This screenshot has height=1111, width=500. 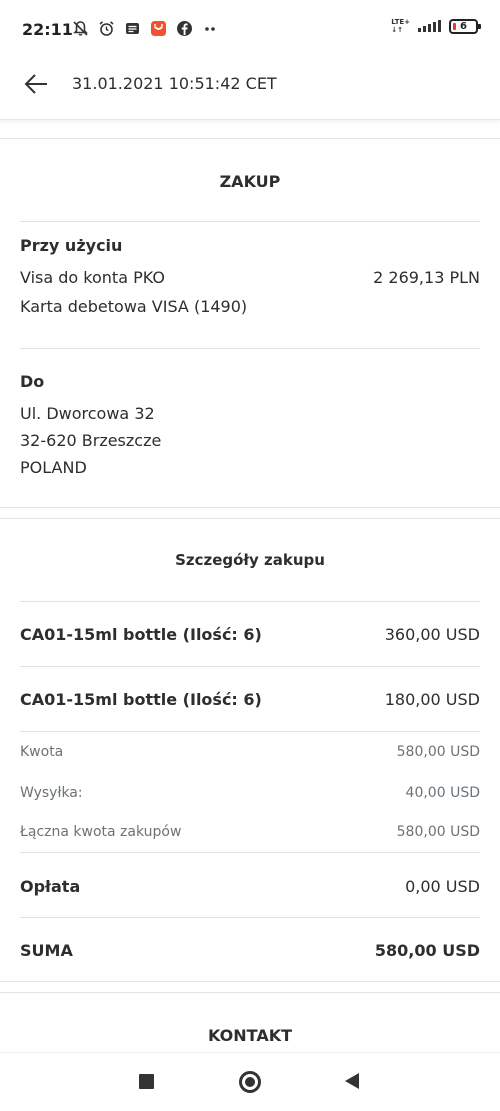 I want to click on recipient-label: Do, so click(x=32, y=381).